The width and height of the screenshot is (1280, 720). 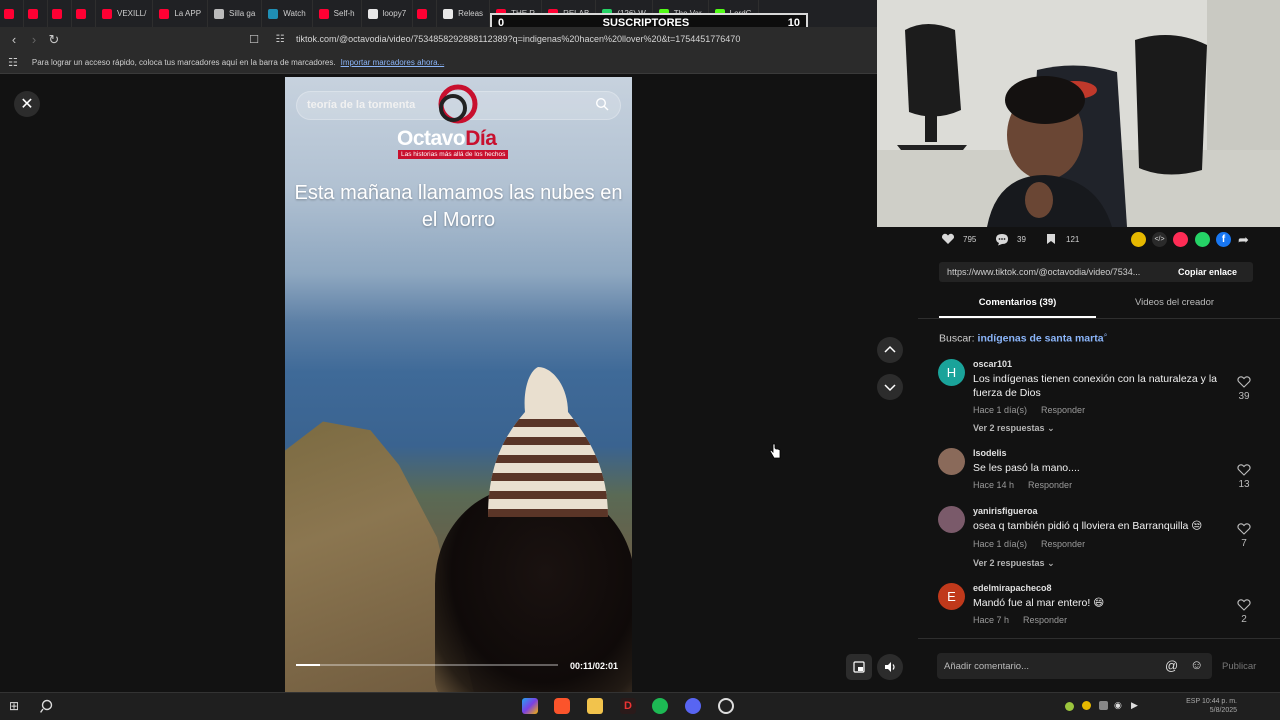 I want to click on site-info-icon: ☷, so click(x=280, y=39).